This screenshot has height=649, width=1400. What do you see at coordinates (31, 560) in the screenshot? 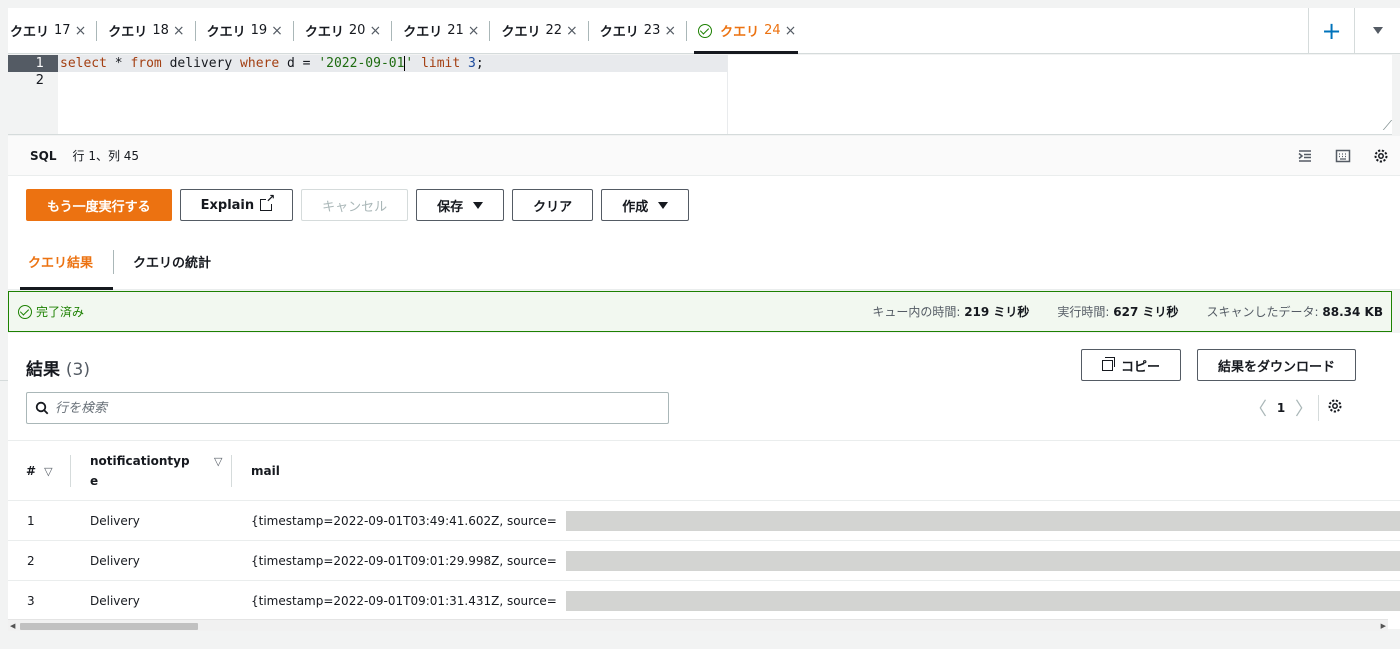
I see `row-index: 2` at bounding box center [31, 560].